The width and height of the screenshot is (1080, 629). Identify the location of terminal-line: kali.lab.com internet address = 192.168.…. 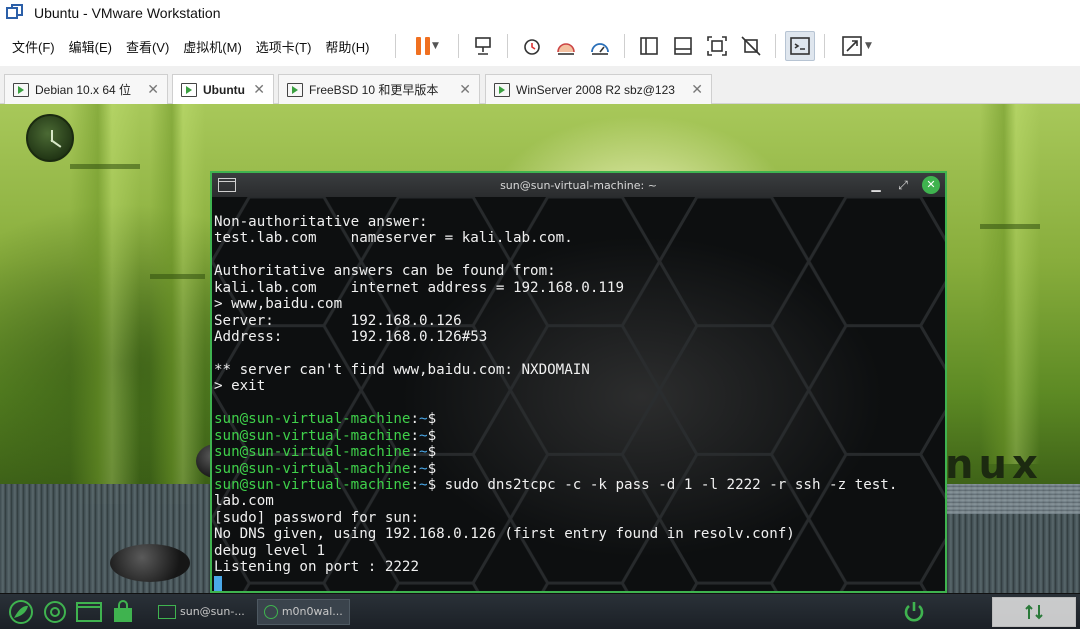
(419, 287).